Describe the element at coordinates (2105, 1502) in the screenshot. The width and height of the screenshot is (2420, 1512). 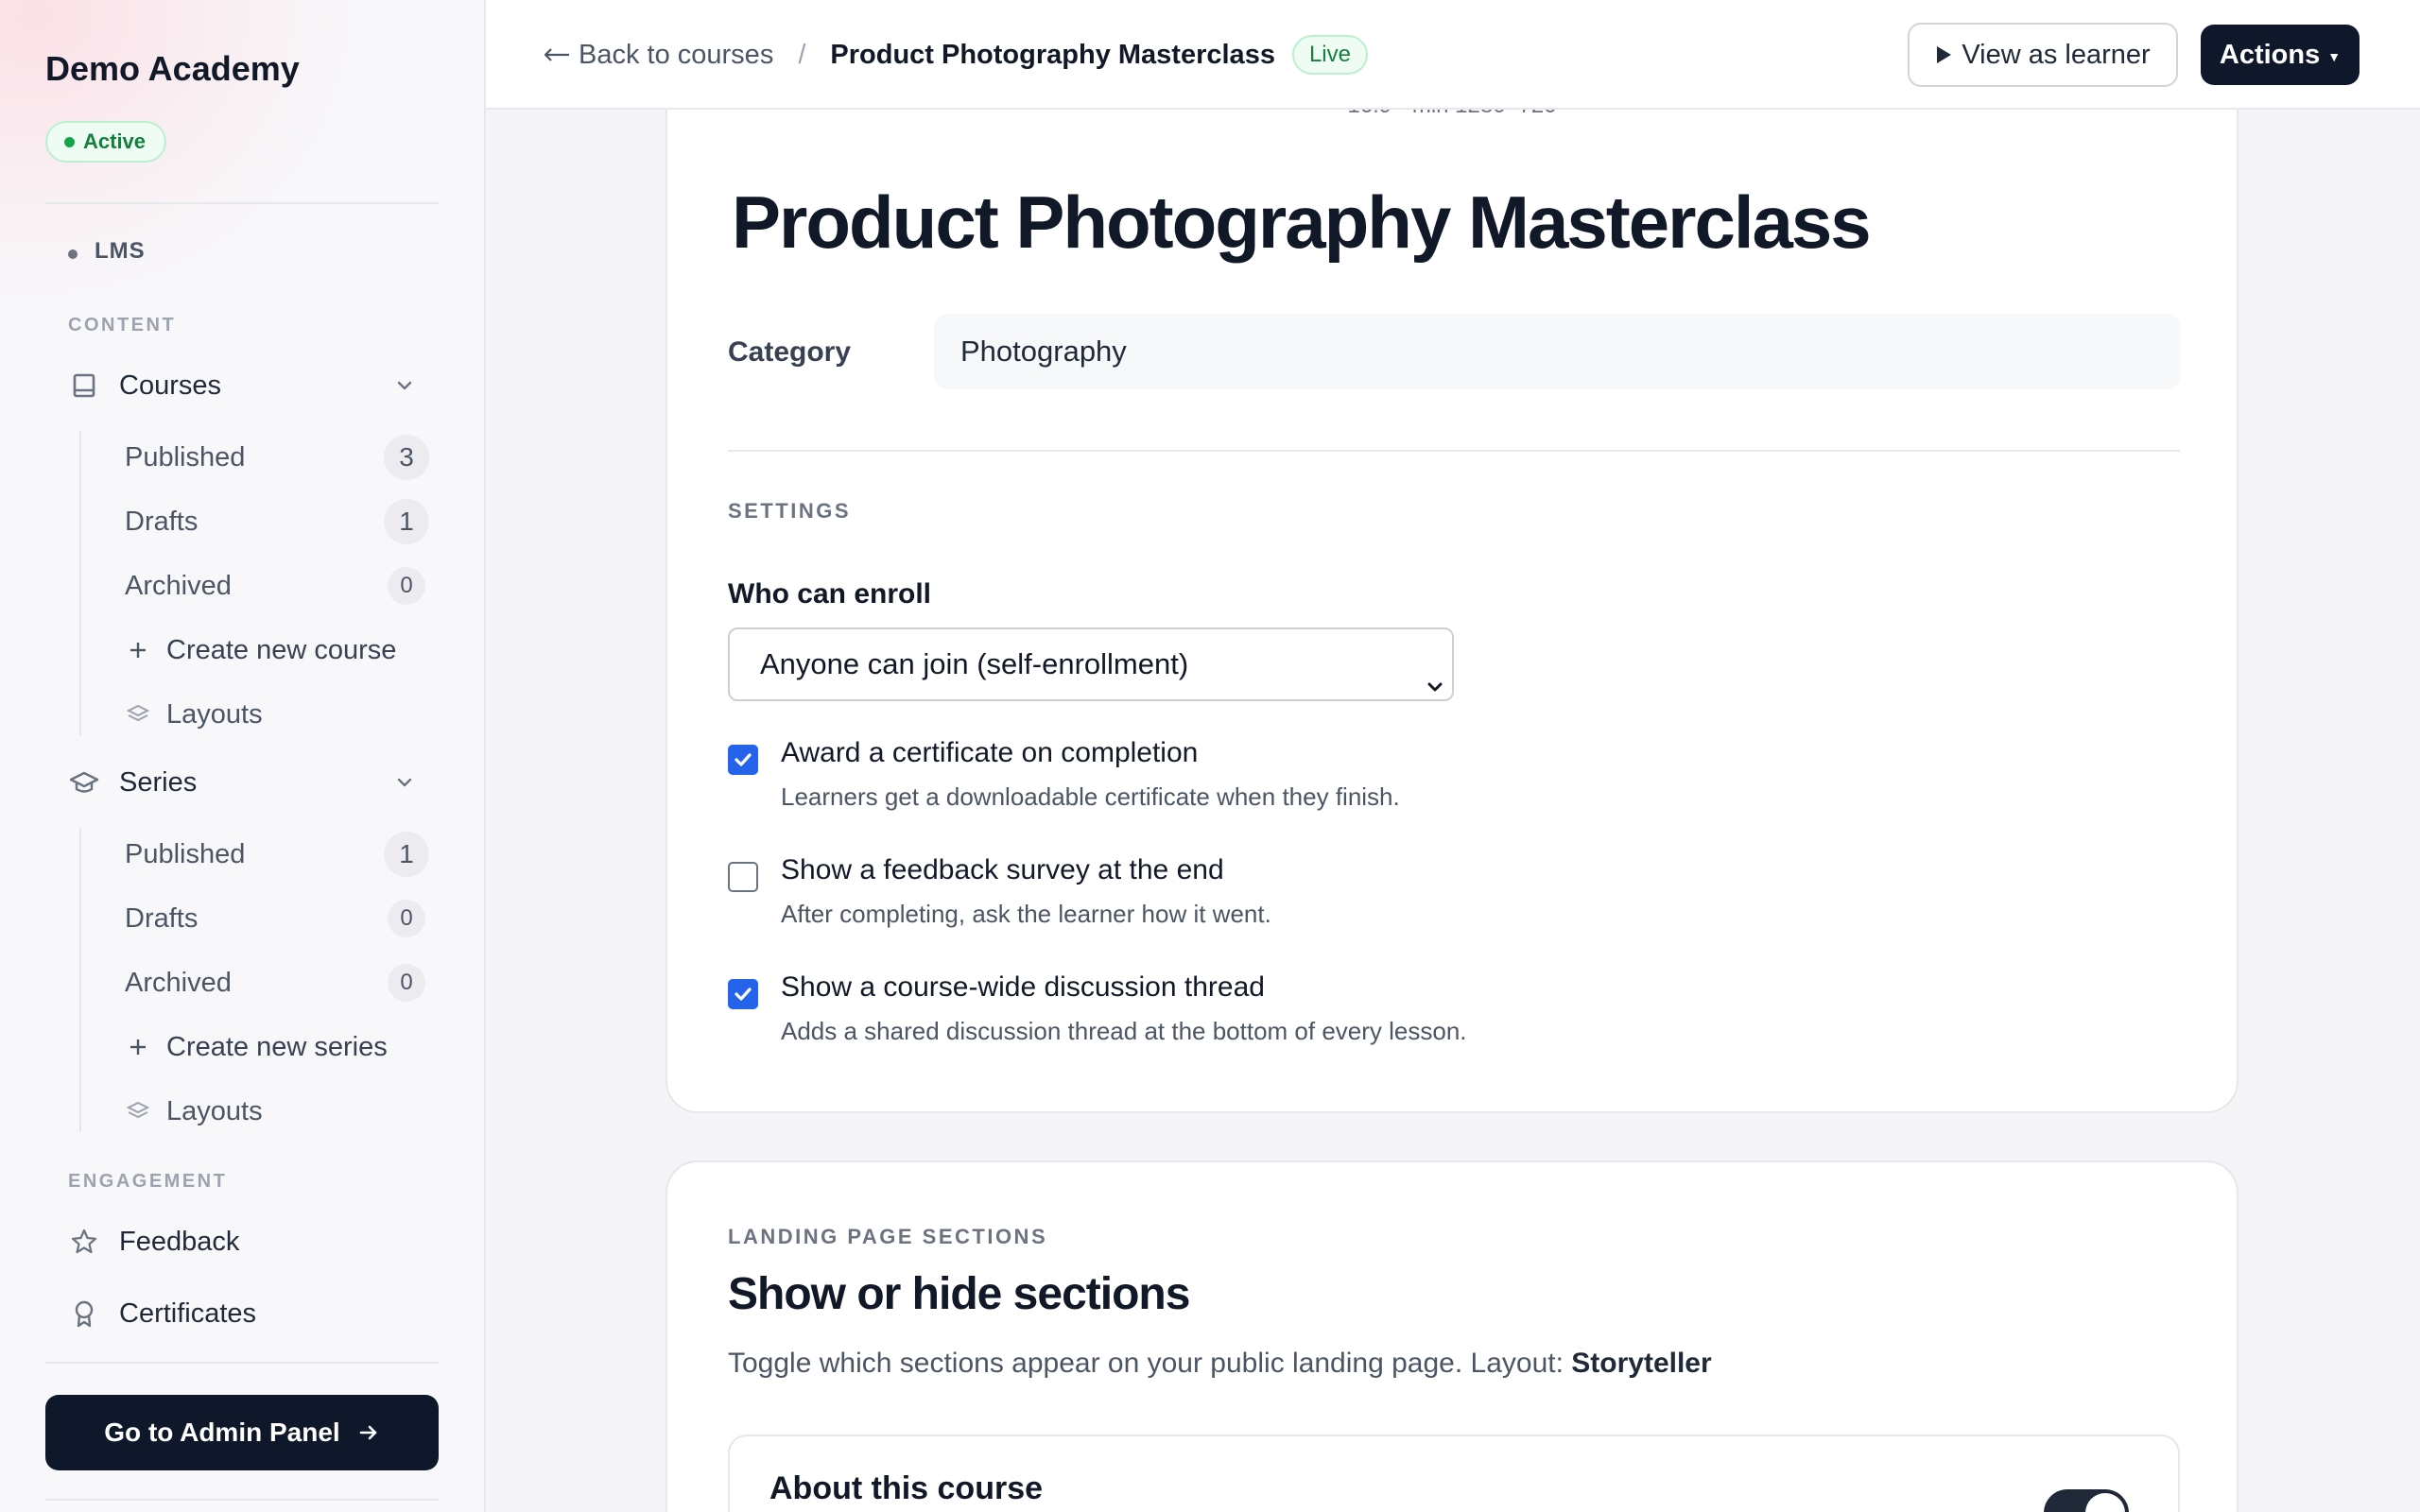
I see `toggle-knob` at that location.